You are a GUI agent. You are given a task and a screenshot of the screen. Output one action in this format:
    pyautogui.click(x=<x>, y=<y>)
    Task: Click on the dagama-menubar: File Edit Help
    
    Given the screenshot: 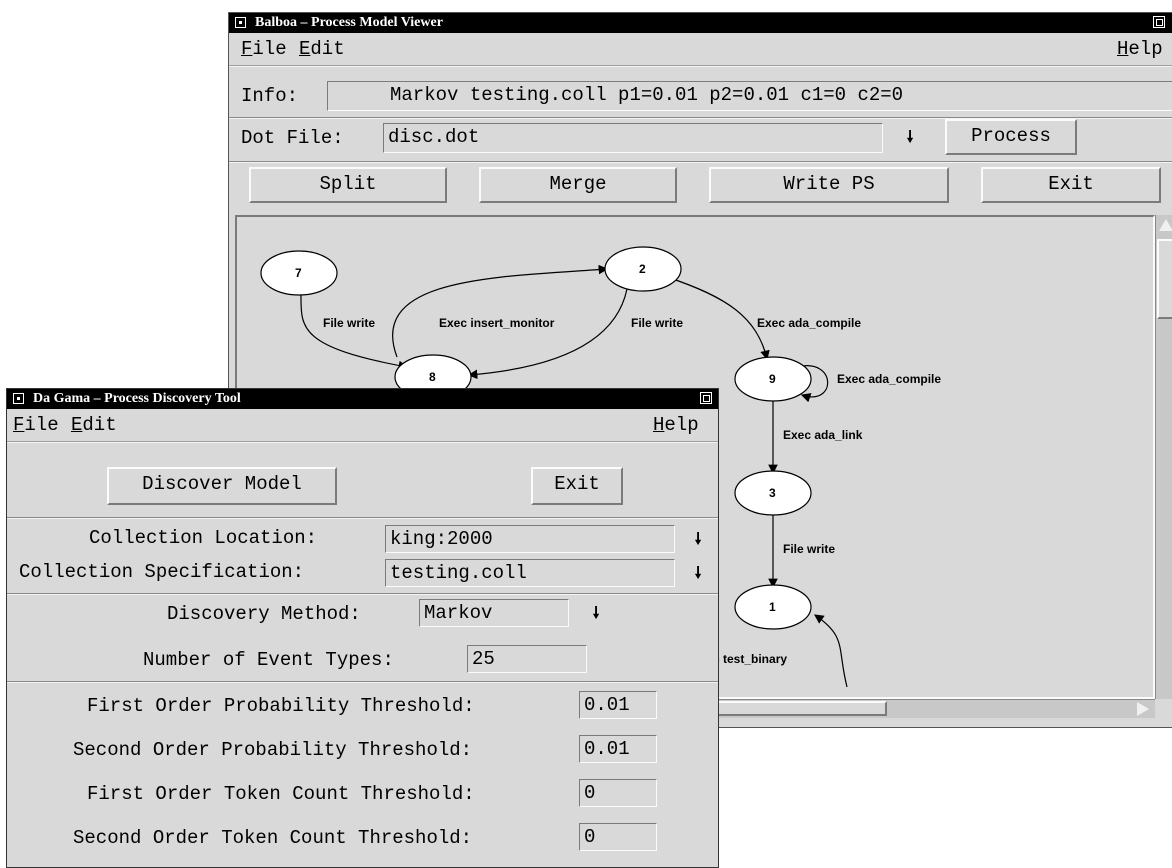 What is the action you would take?
    pyautogui.click(x=362, y=426)
    